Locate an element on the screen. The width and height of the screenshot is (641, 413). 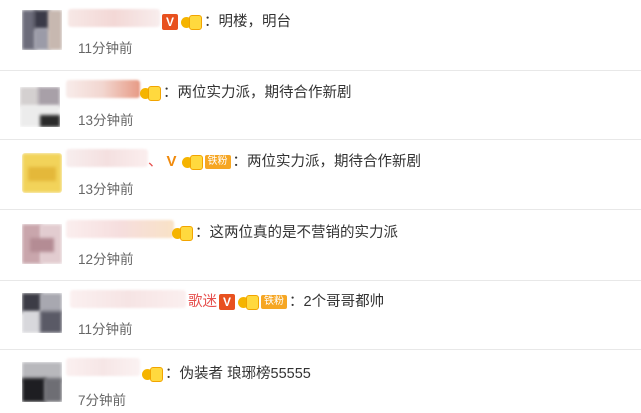
comment-body: ：这两位真的是不营销的实力派 is located at coordinates (285, 233).